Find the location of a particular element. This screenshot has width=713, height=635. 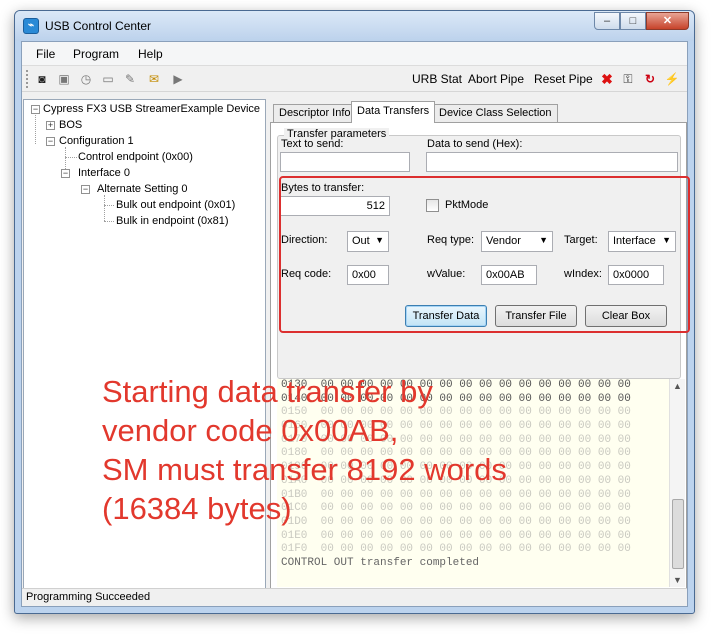

menu-bar: File Program Help is located at coordinates (354, 54).